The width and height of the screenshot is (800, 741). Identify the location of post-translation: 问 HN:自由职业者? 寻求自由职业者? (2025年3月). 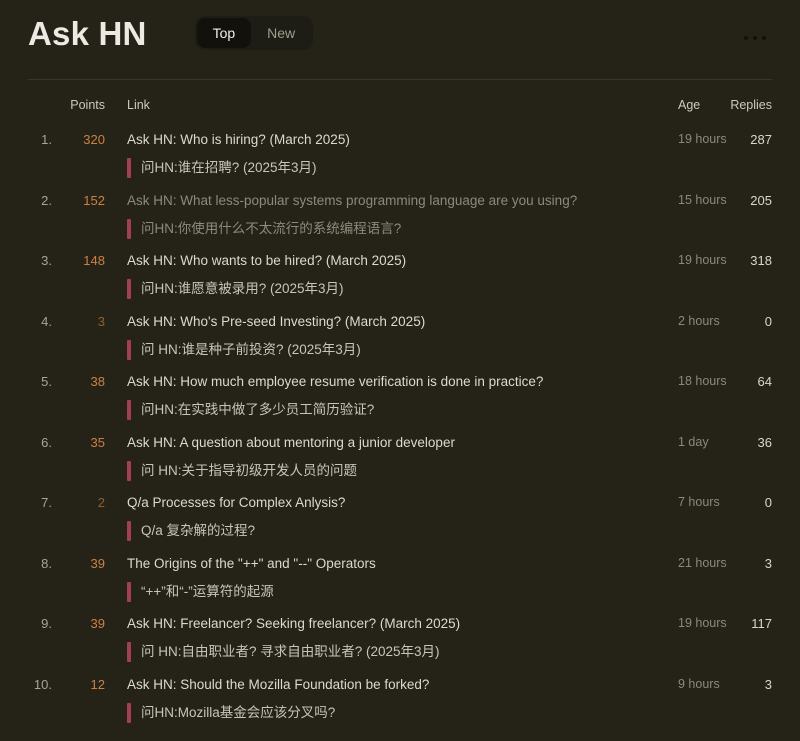
(290, 651).